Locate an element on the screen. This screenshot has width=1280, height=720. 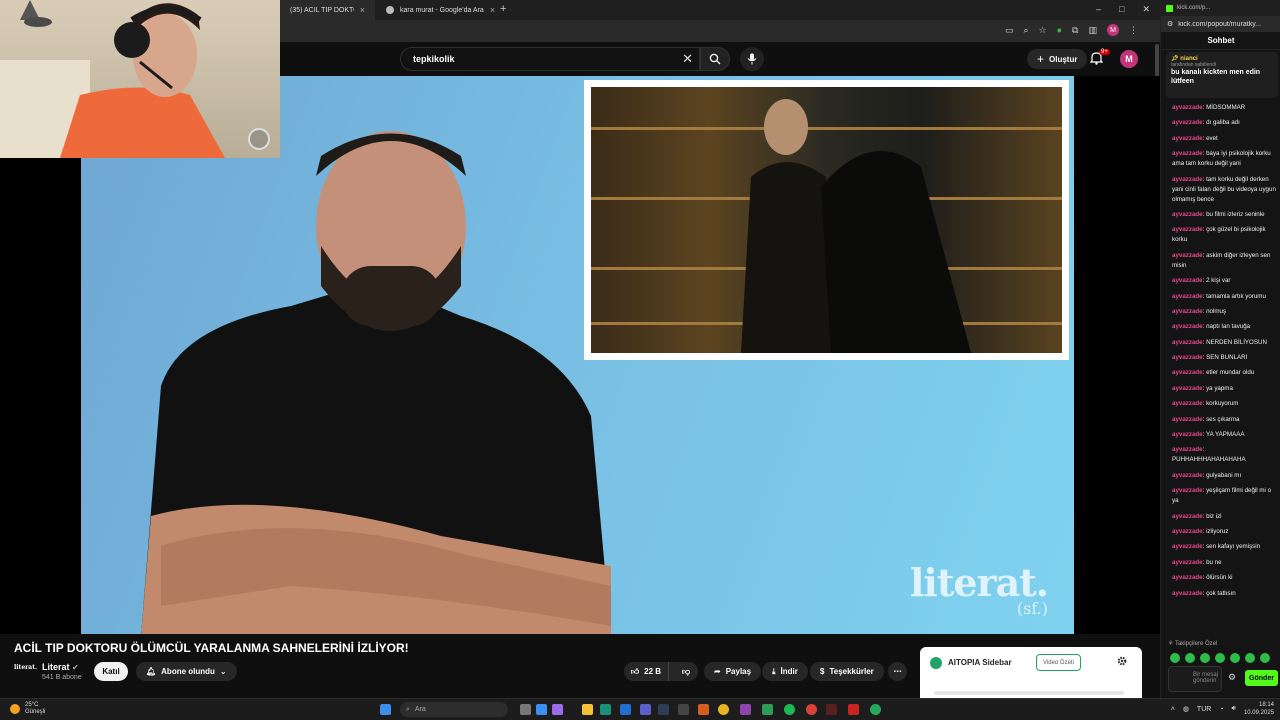
like-button: 👍︎ 22 B is located at coordinates (646, 671).